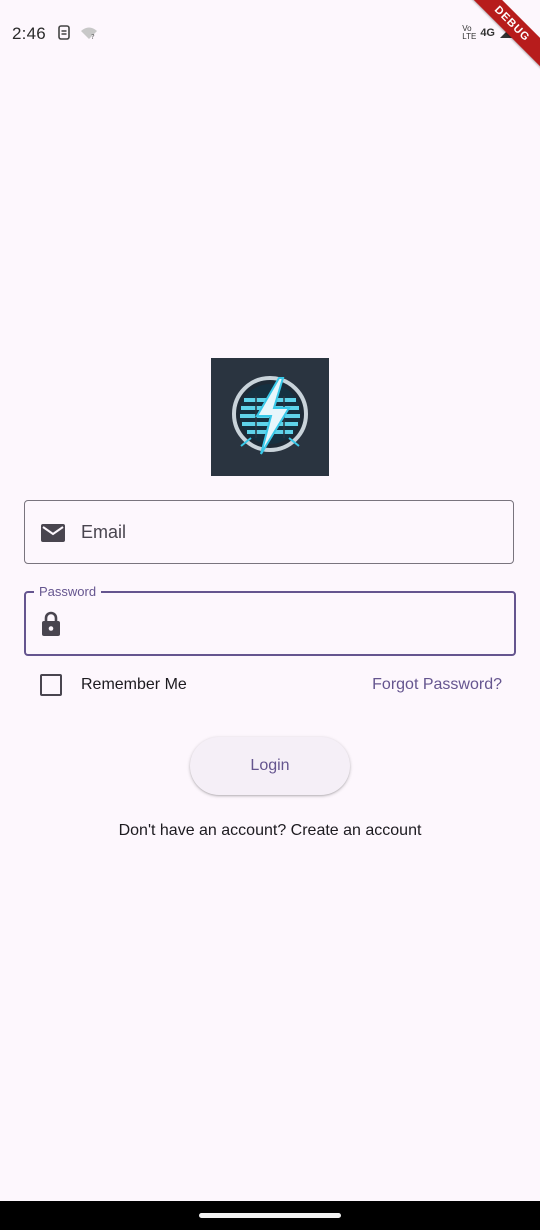  I want to click on remember-me-label: Remember Me, so click(134, 685).